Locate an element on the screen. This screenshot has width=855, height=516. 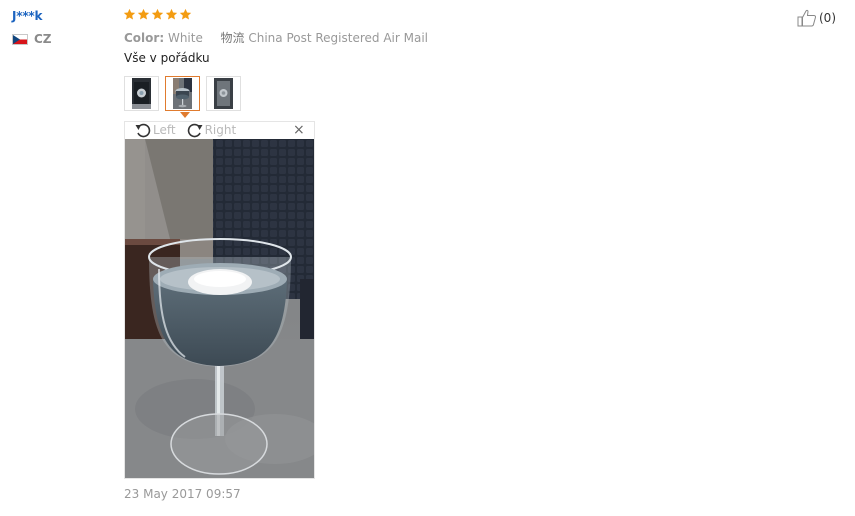
rotate-left-icon is located at coordinates (143, 130).